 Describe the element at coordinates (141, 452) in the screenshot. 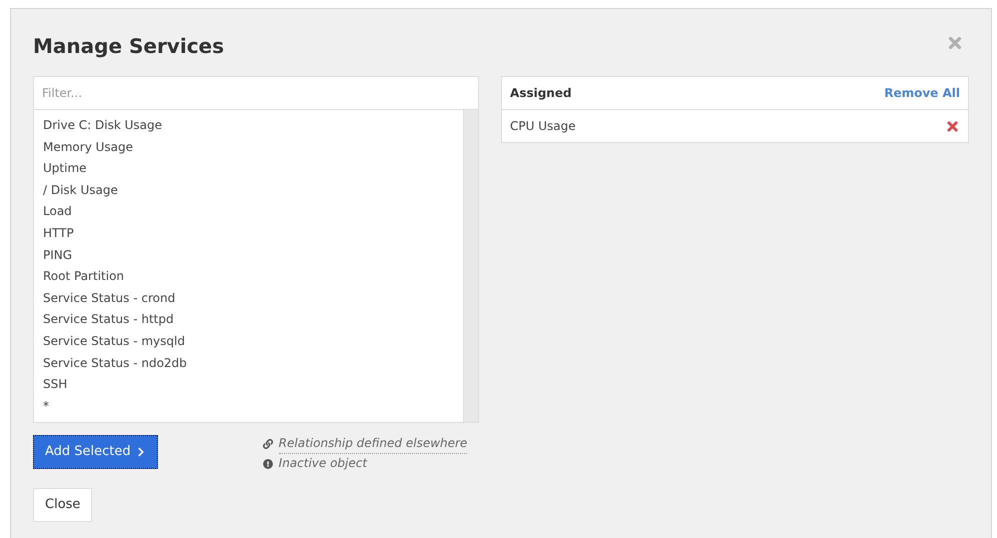

I see `chevron-icon` at that location.